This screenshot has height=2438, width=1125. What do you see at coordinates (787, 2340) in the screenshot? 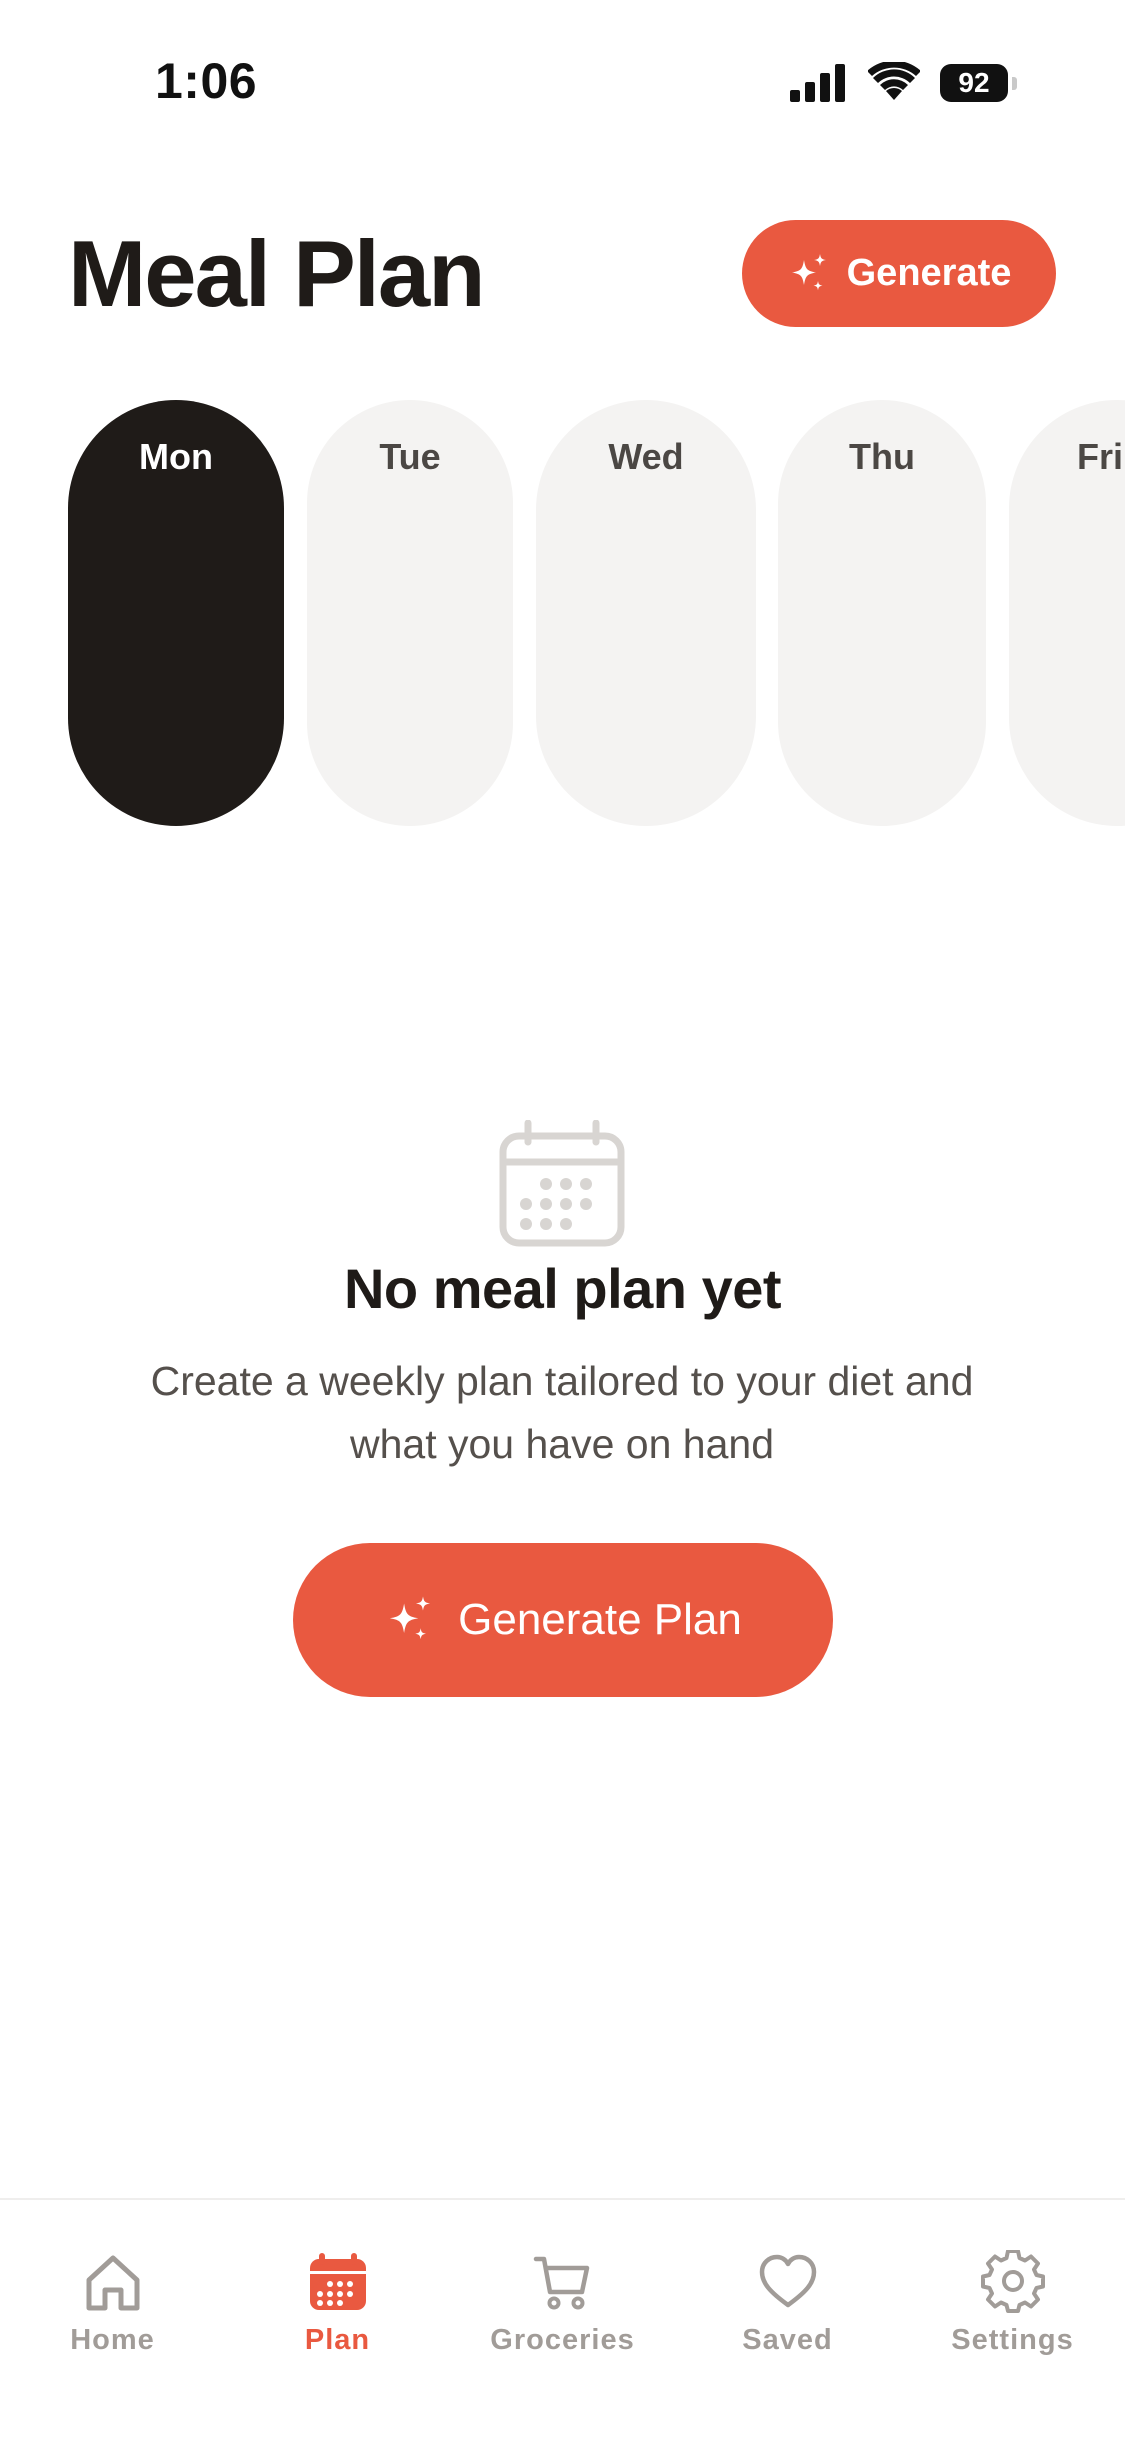
I see `tab-label: Saved` at bounding box center [787, 2340].